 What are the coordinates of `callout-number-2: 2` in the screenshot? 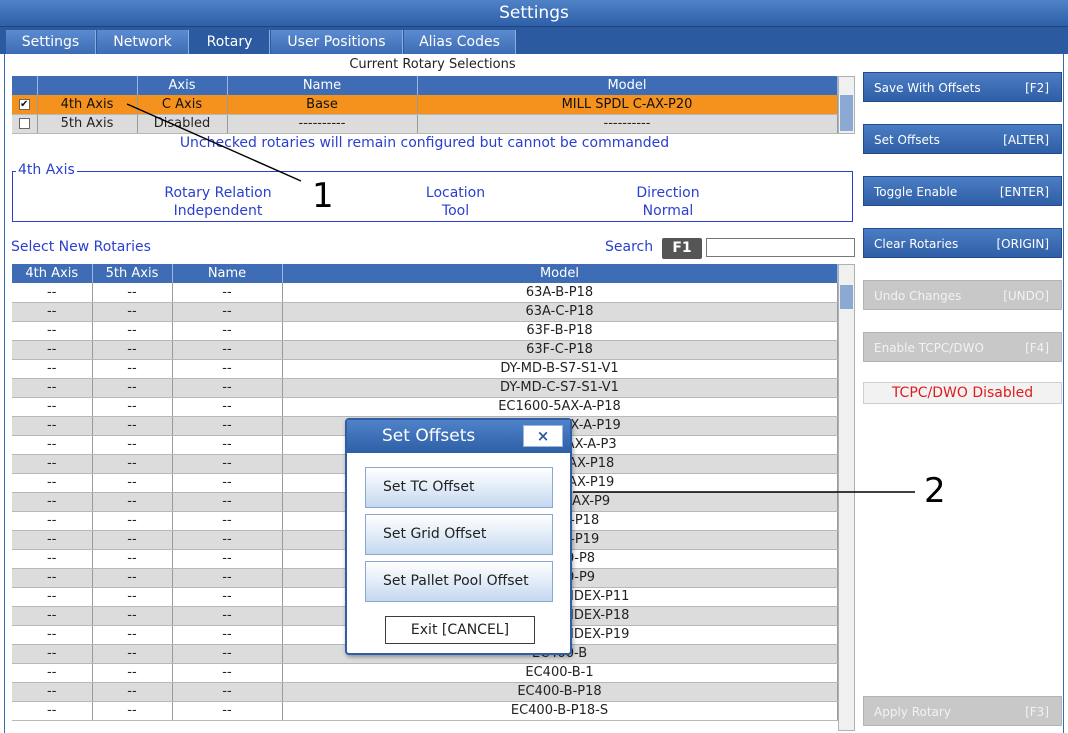 It's located at (935, 491).